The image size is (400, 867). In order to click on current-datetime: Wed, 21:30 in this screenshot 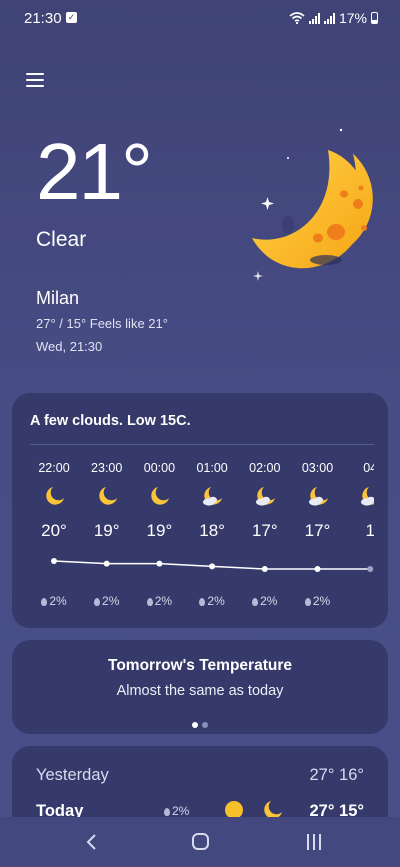, I will do `click(69, 346)`.